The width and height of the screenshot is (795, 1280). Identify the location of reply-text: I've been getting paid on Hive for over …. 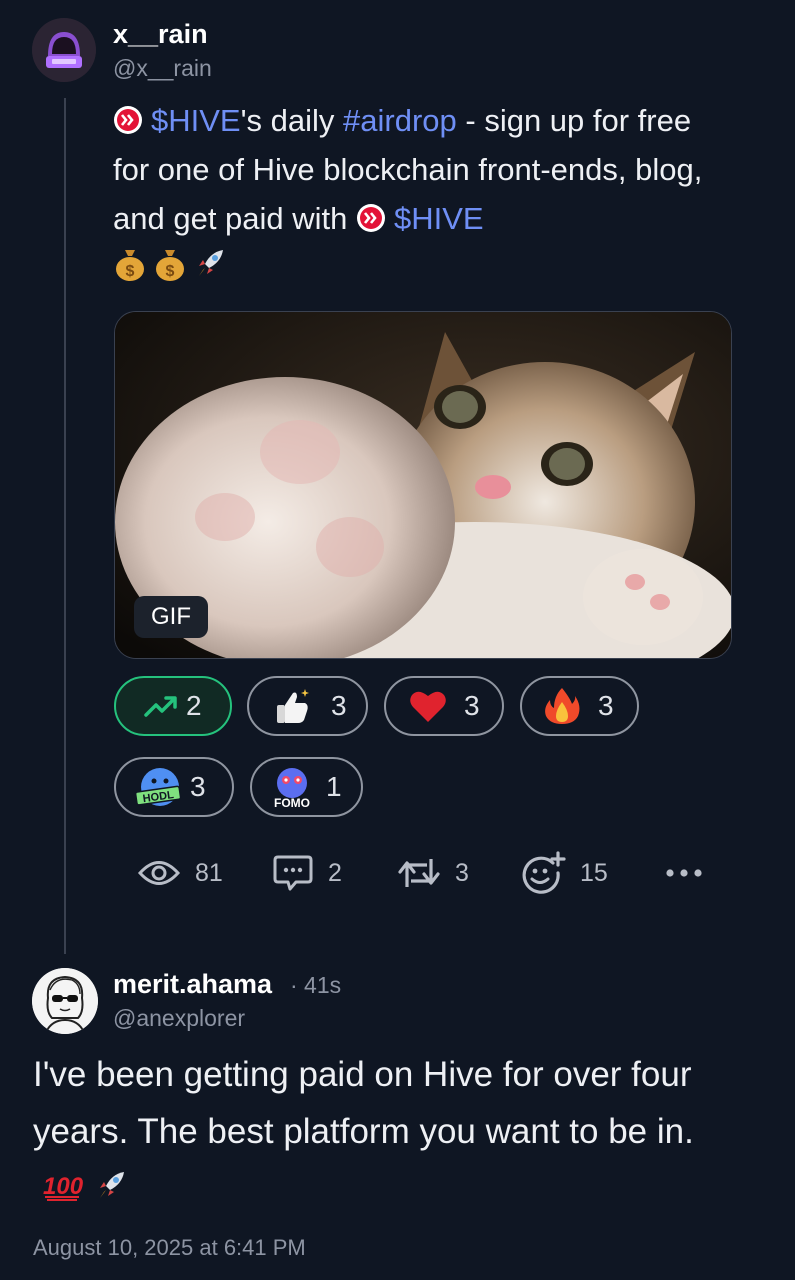
(393, 1131).